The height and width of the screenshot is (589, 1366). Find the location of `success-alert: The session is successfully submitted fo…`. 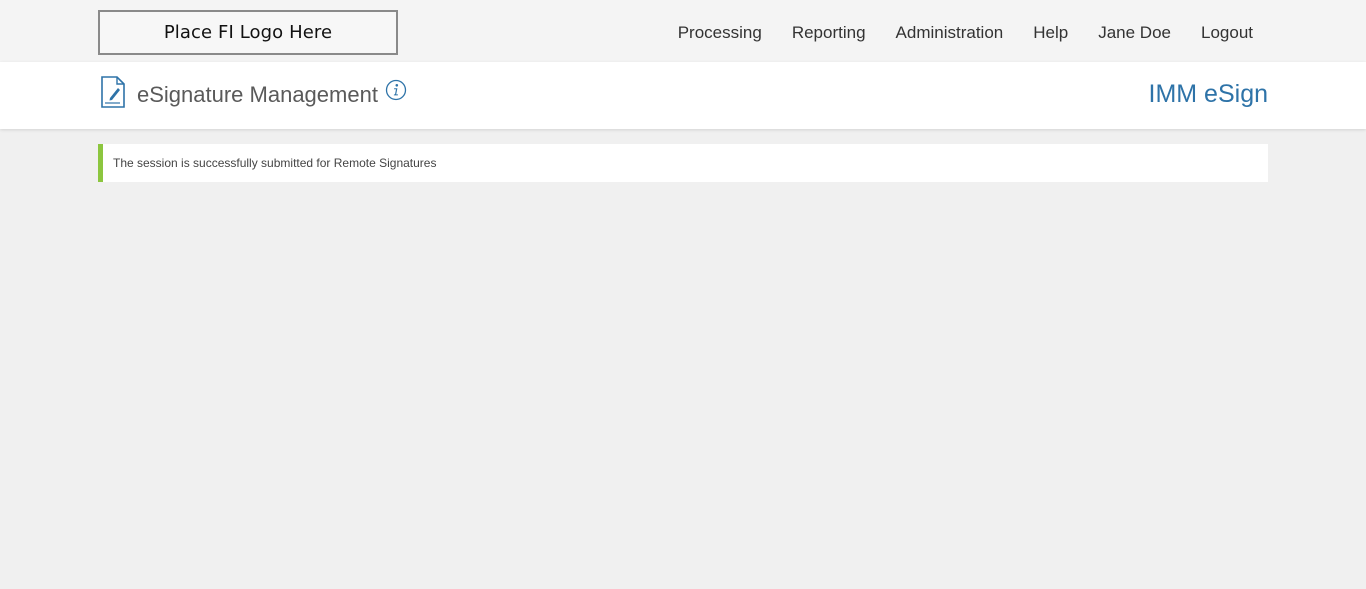

success-alert: The session is successfully submitted fo… is located at coordinates (683, 163).